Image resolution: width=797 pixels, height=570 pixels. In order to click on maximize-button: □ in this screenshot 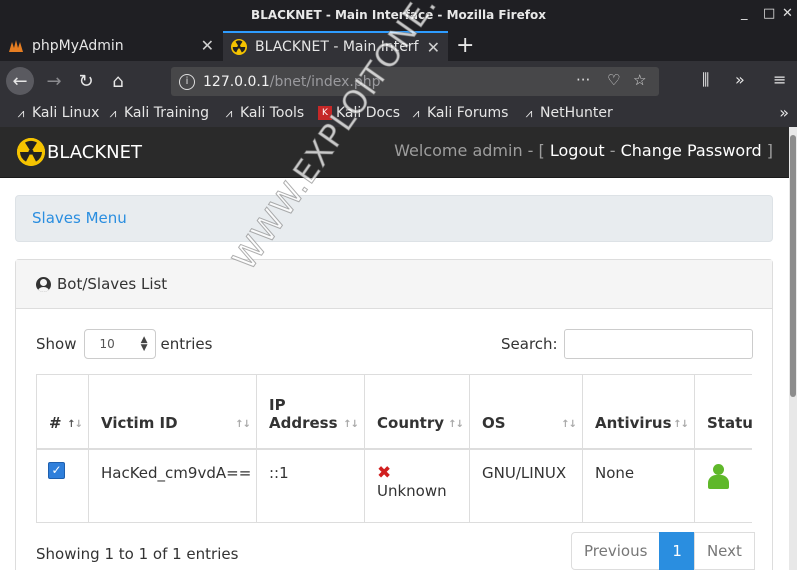, I will do `click(769, 13)`.